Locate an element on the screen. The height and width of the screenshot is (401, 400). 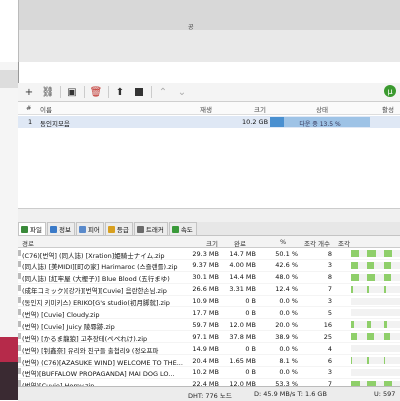
file-done: 3.31 MB is located at coordinates (242, 289).